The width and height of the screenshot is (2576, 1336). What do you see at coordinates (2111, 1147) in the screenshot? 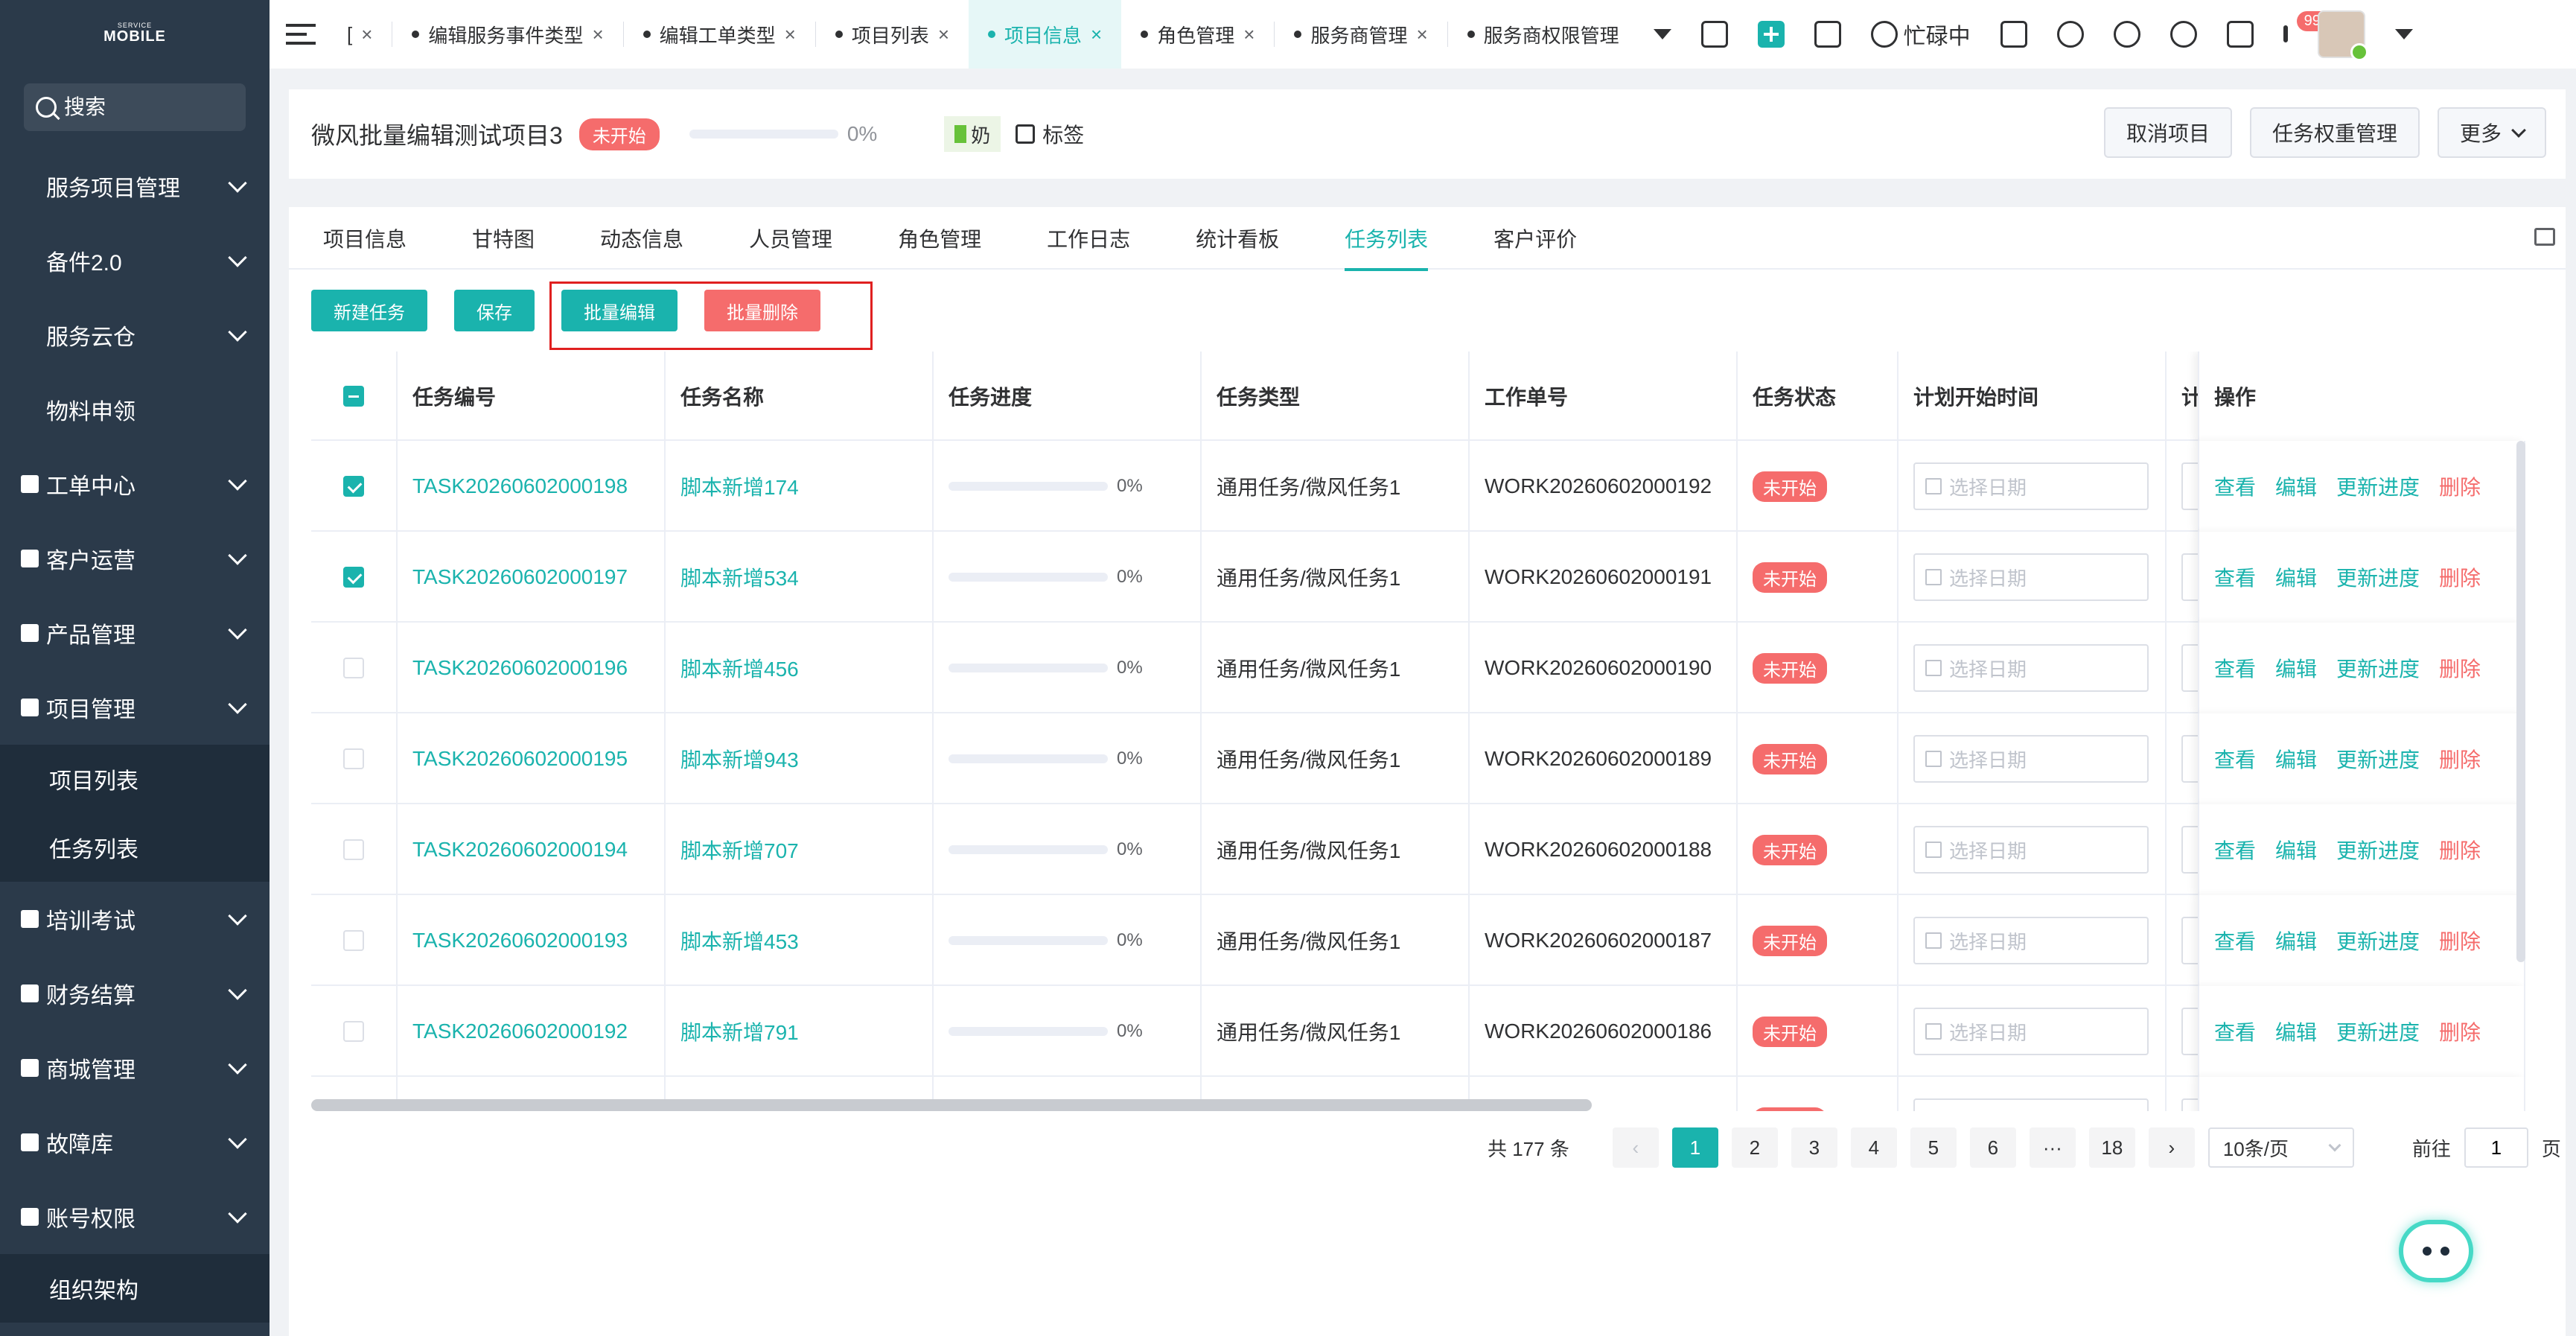
I see `page-button: 18` at bounding box center [2111, 1147].